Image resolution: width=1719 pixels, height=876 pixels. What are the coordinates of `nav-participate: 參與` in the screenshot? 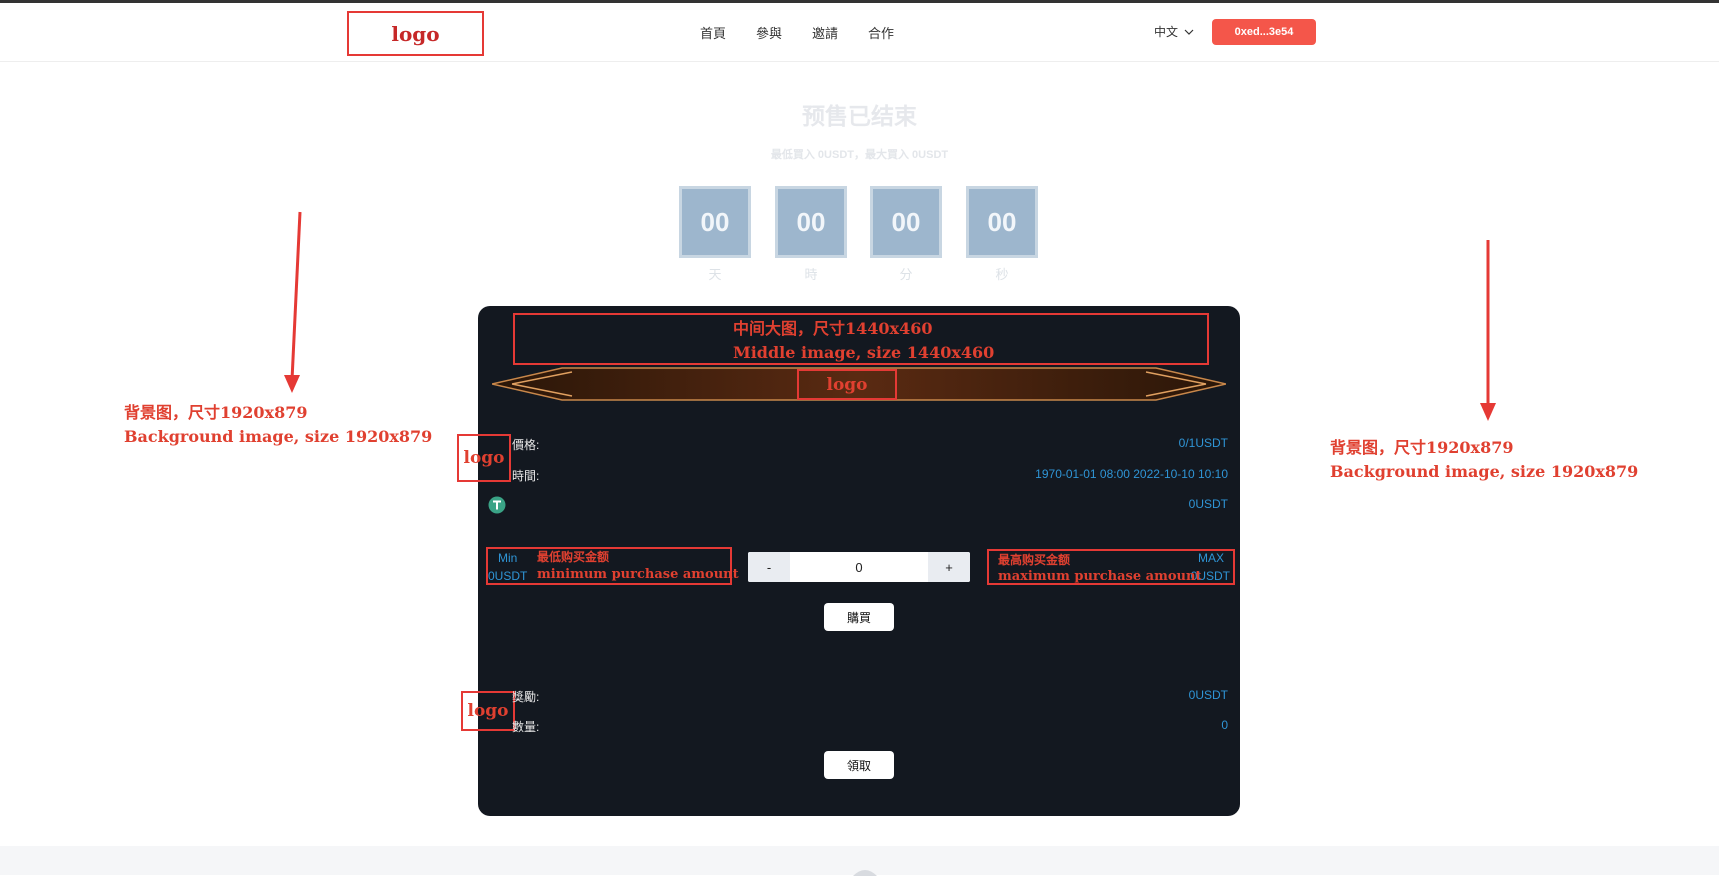 It's located at (769, 32).